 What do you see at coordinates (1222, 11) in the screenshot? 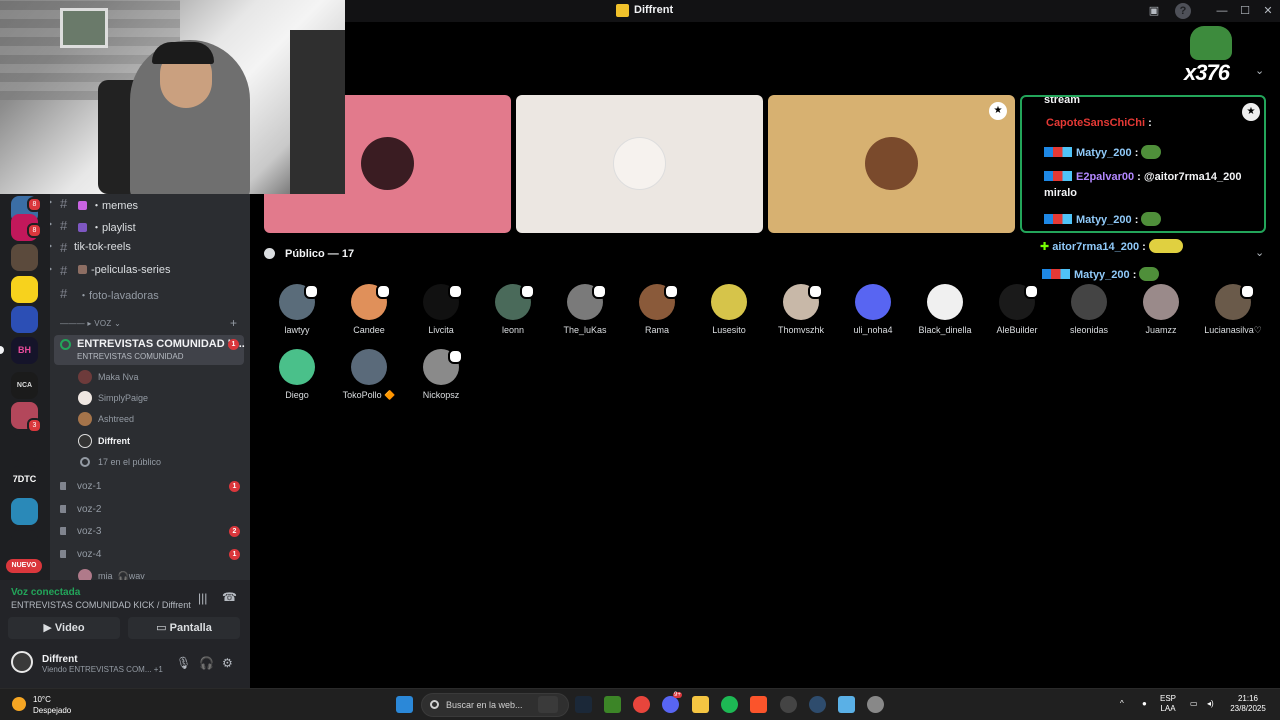
I see `minimize-button: —` at bounding box center [1222, 11].